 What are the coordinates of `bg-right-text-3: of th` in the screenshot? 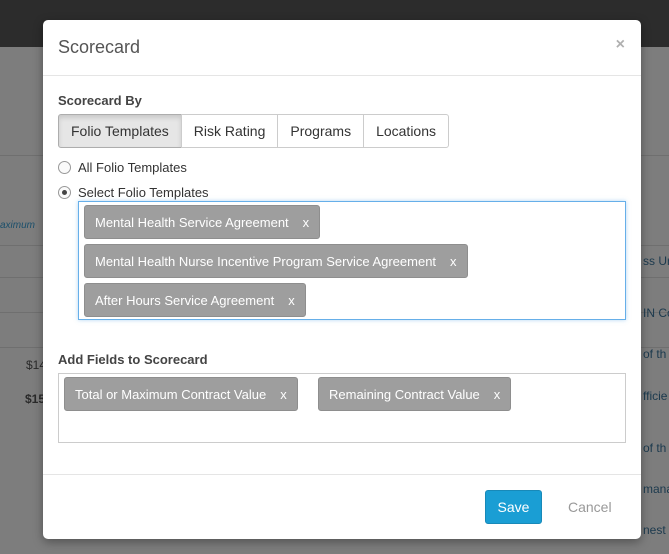 It's located at (655, 354).